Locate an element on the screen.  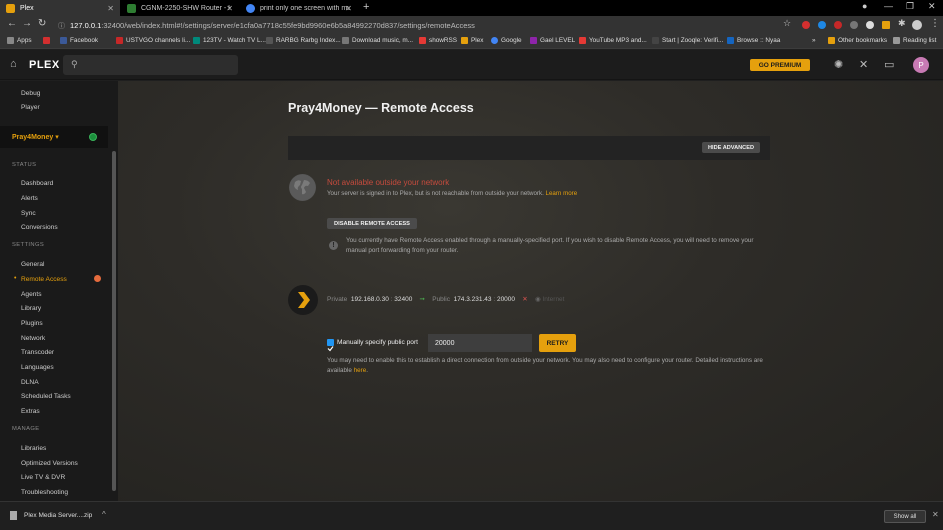
sidebar-item-general: General is located at coordinates (32, 264).